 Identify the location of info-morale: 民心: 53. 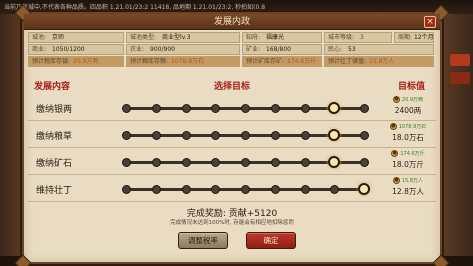
(379, 49).